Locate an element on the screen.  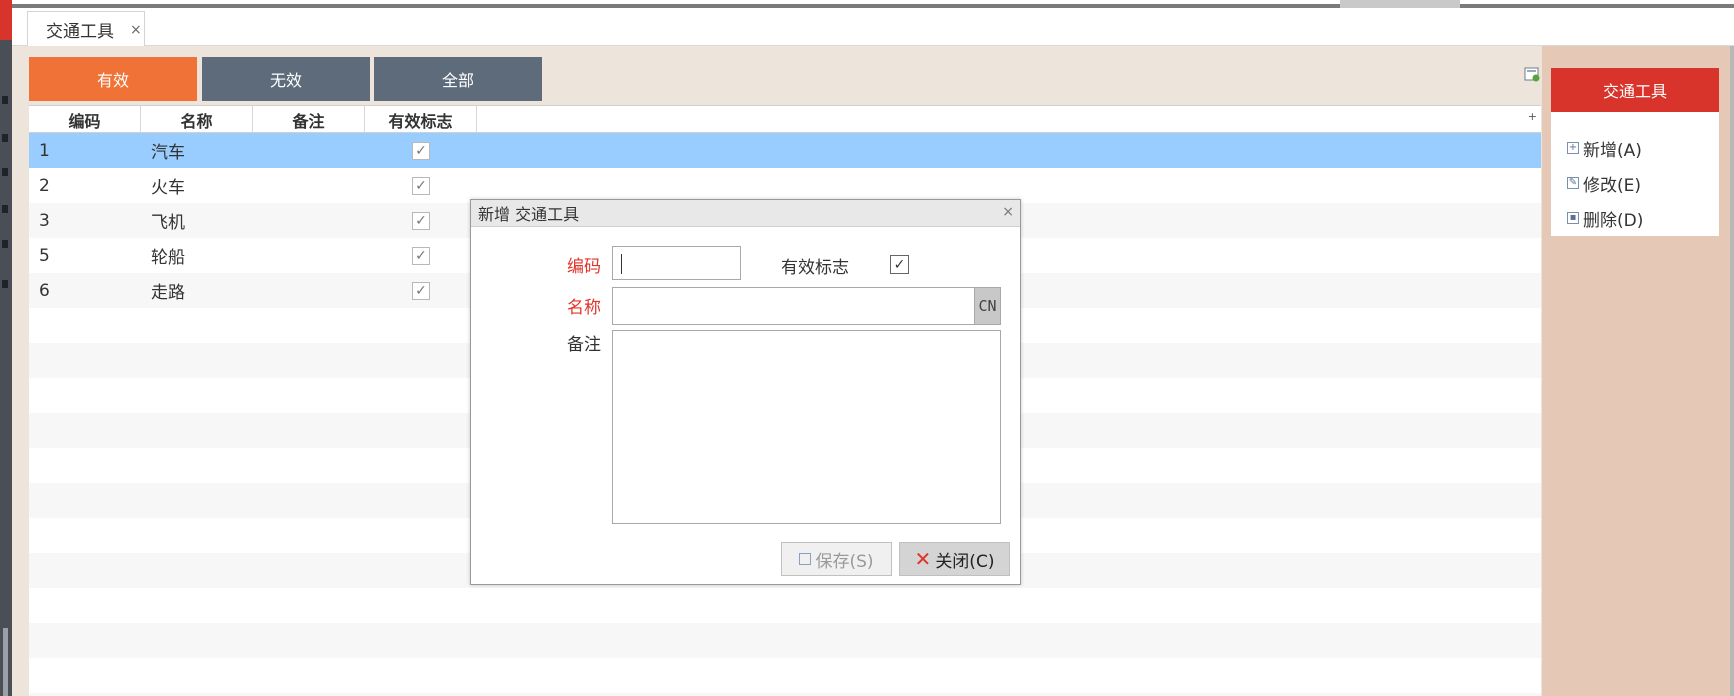
column-header-code: 编码 is located at coordinates (85, 119).